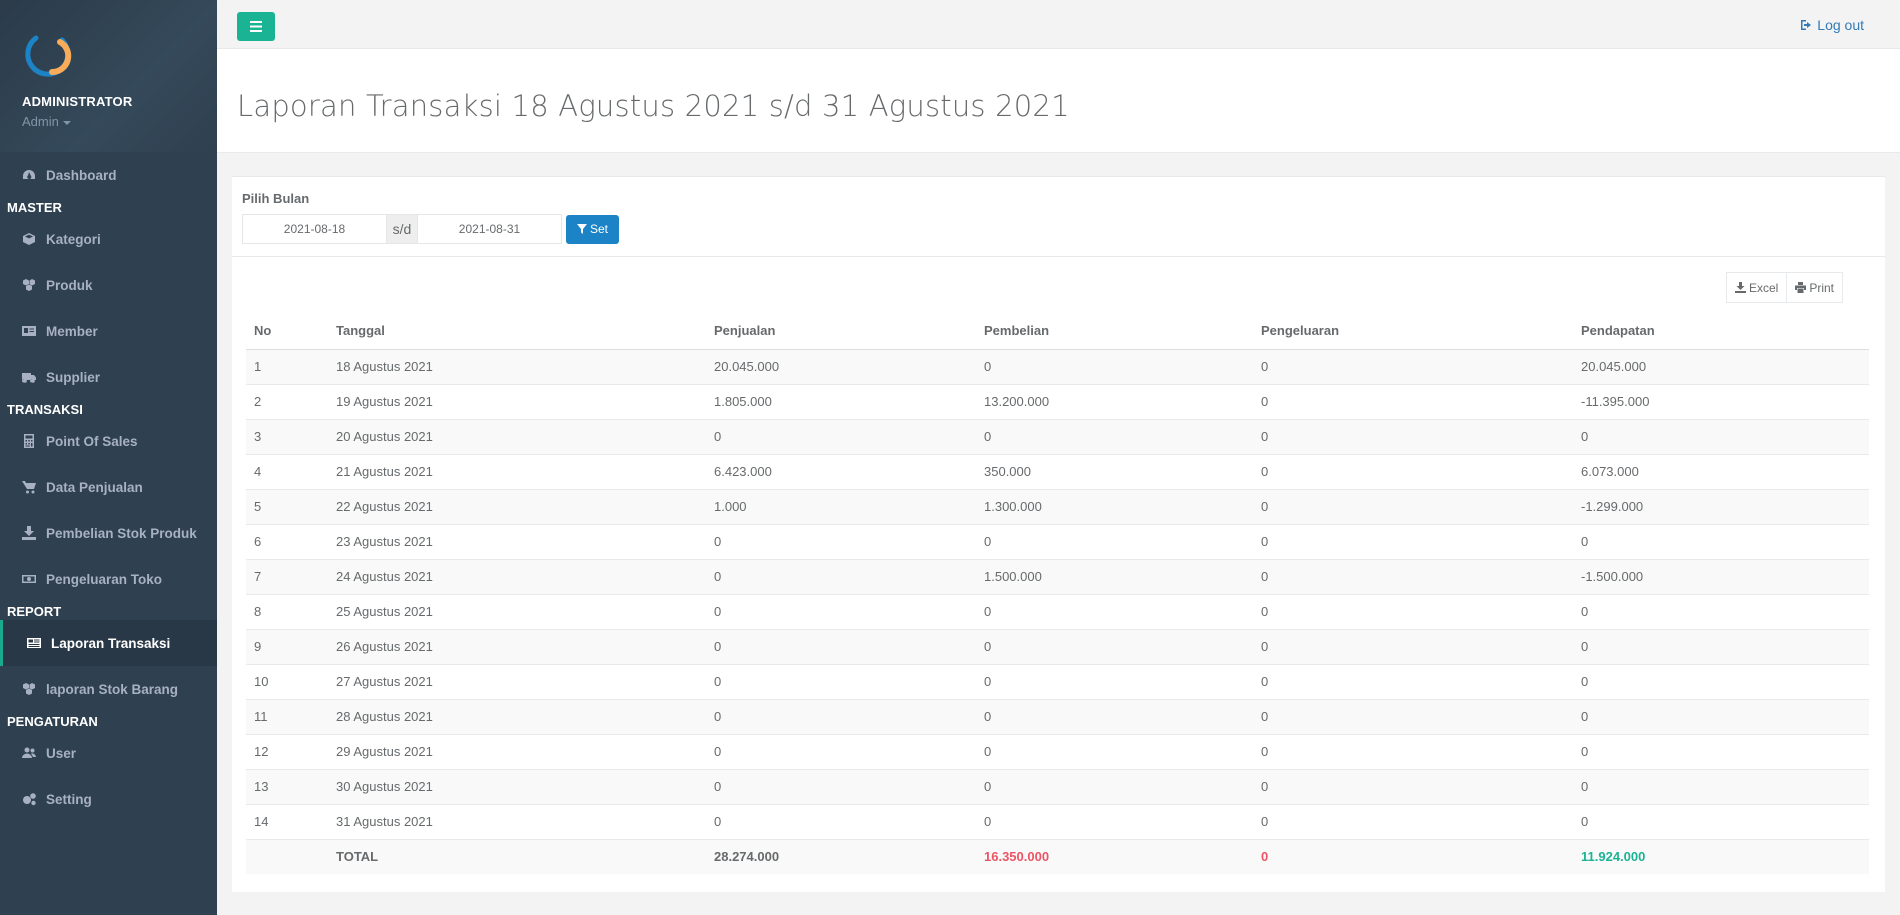 This screenshot has height=915, width=1900. What do you see at coordinates (517, 786) in the screenshot?
I see `cell-tanggal: 30 Agustus 2021` at bounding box center [517, 786].